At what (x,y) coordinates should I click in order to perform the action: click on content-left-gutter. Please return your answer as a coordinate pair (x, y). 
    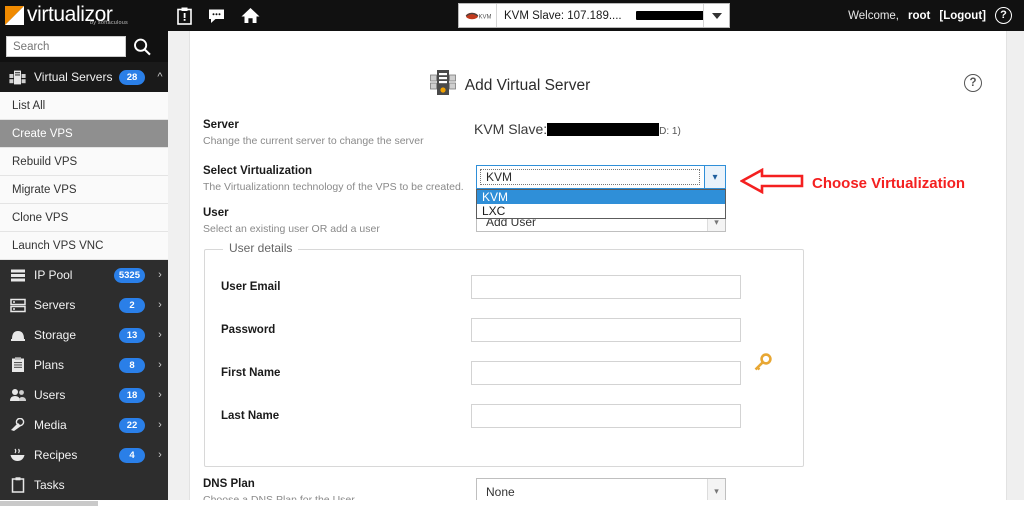
    Looking at the image, I should click on (179, 268).